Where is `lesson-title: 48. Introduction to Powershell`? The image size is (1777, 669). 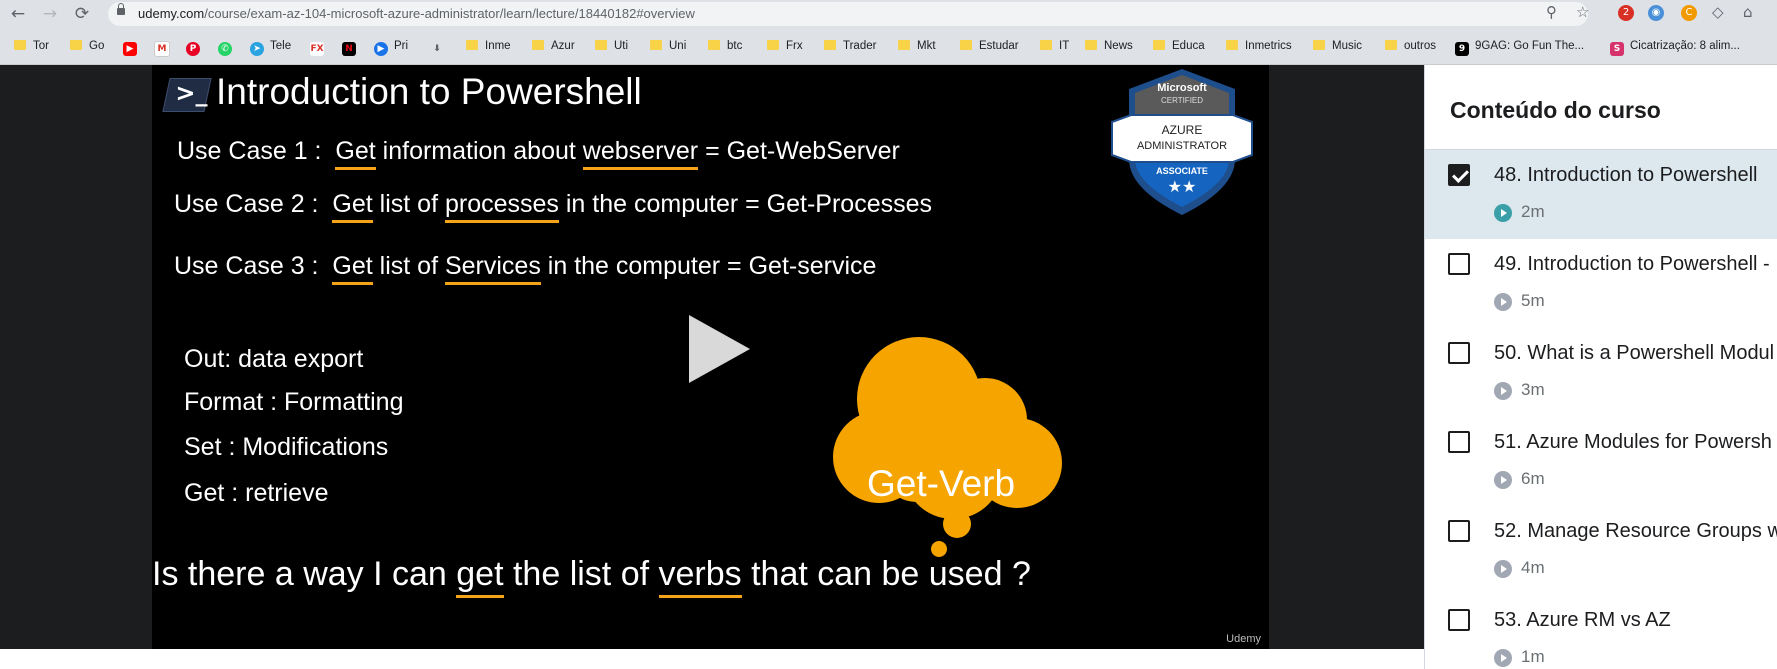
lesson-title: 48. Introduction to Powershell is located at coordinates (1626, 175).